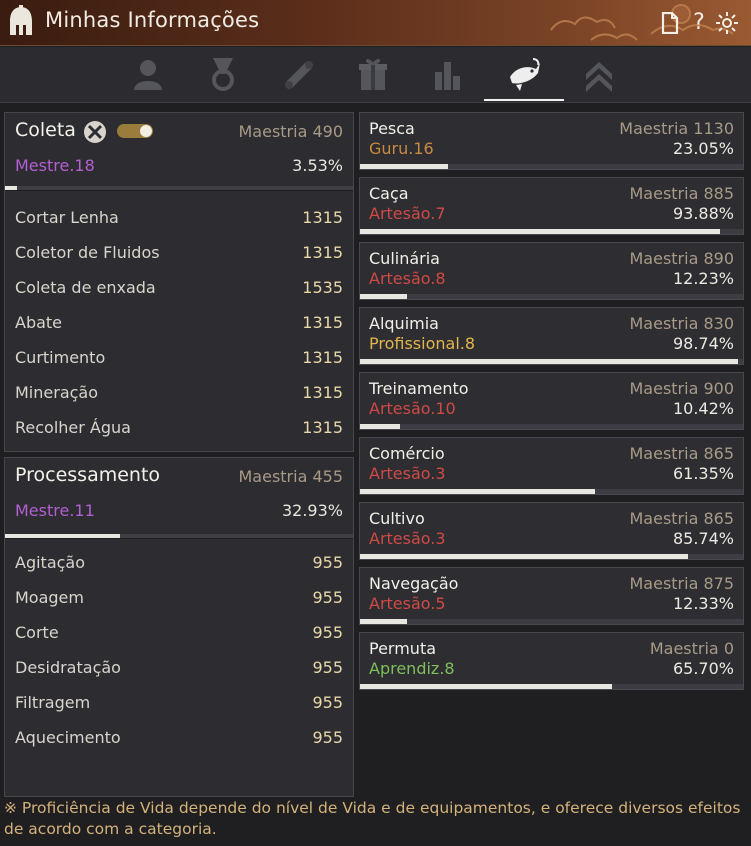 The image size is (751, 846). Describe the element at coordinates (551, 401) in the screenshot. I see `life-skill-card: Treinamento Maestria 900 Artesão.10 10.42%` at that location.